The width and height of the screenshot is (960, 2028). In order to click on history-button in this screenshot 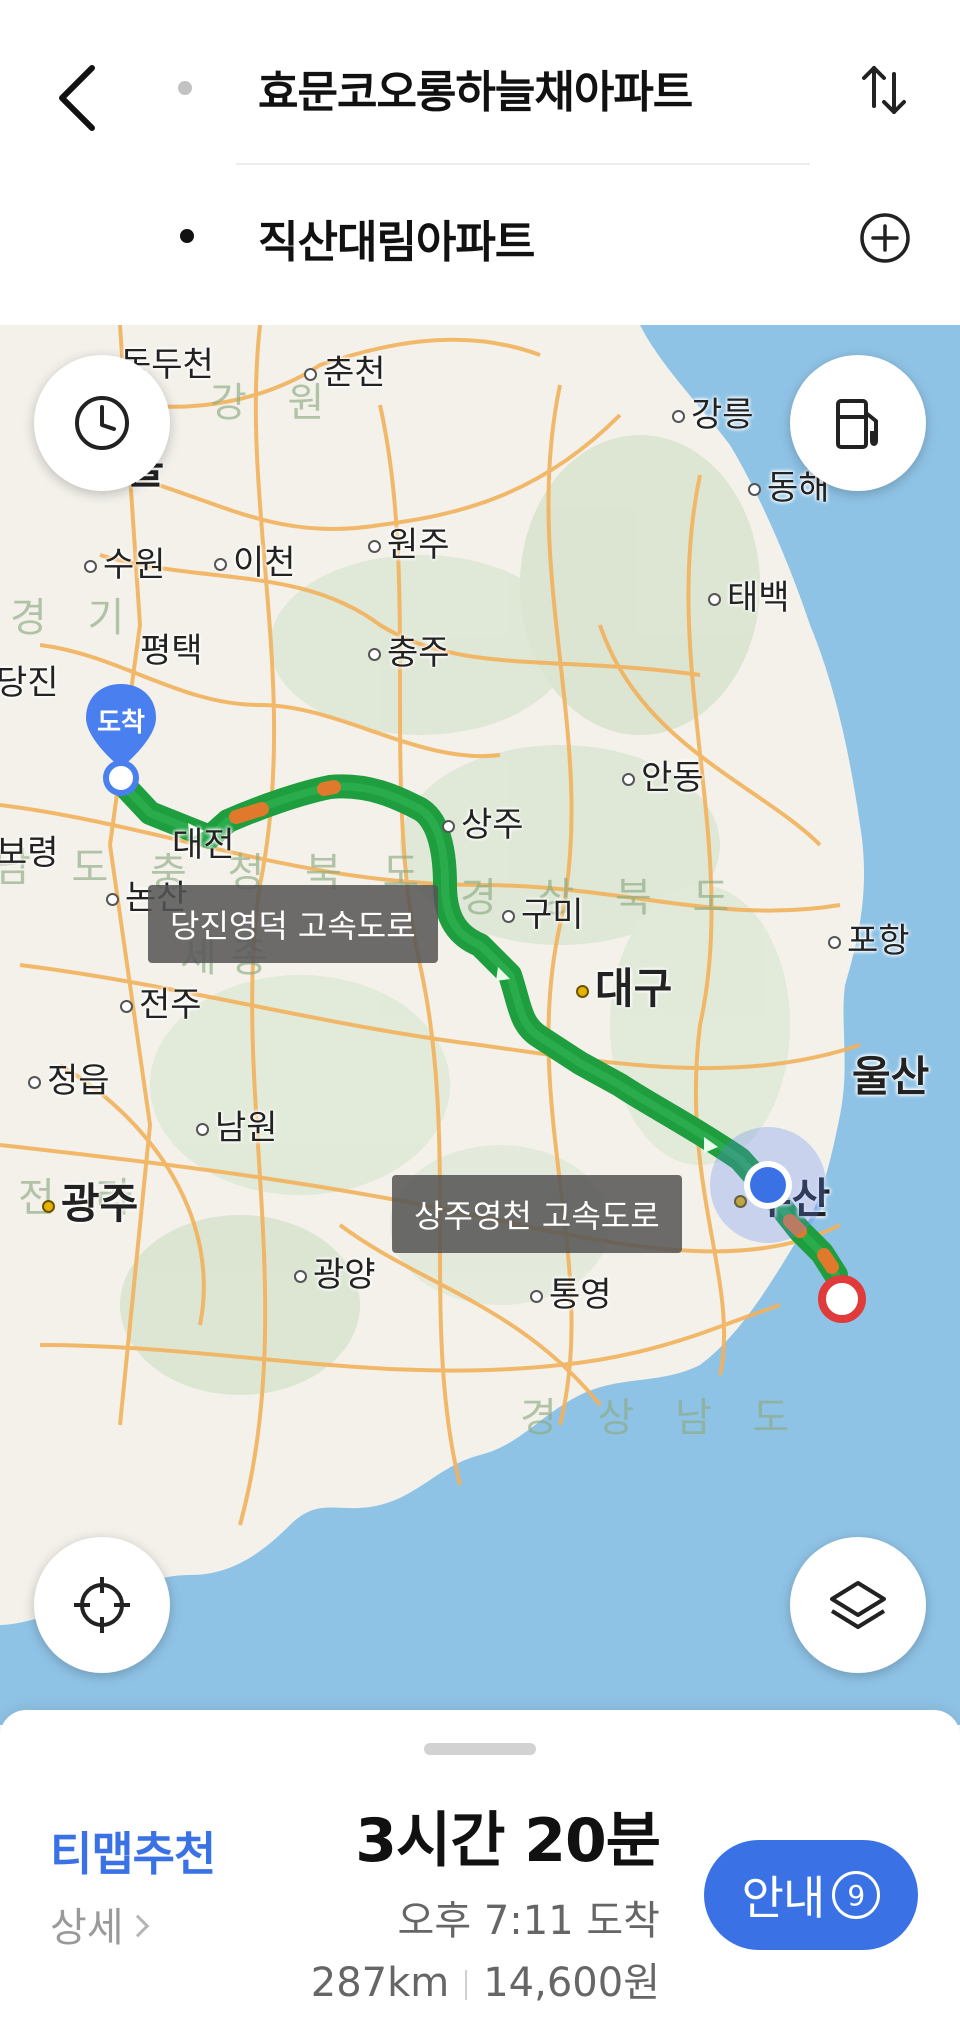, I will do `click(102, 423)`.